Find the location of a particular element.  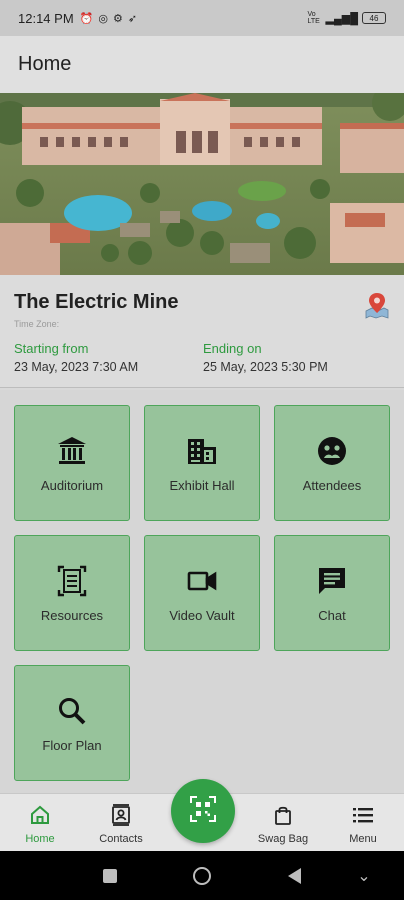

nav-contacts: Contacts is located at coordinates (121, 823).